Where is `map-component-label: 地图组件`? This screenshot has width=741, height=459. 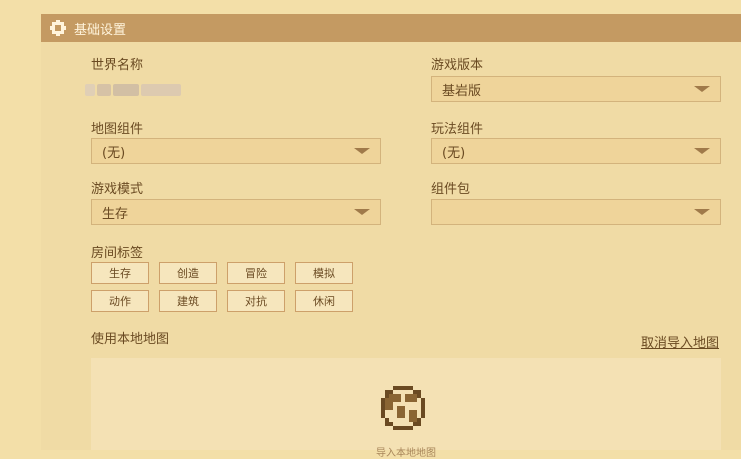 map-component-label: 地图组件 is located at coordinates (117, 129).